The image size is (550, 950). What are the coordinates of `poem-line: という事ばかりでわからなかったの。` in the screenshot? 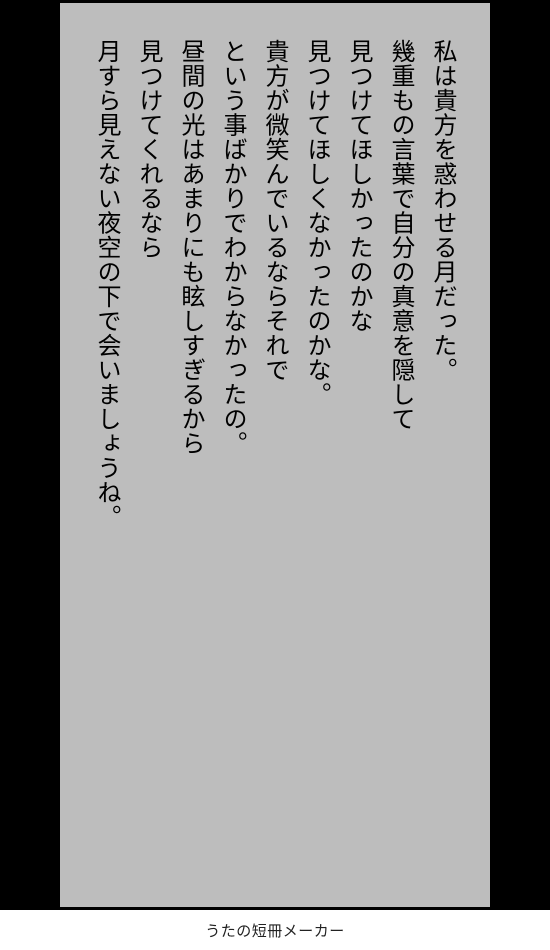 It's located at (233, 247).